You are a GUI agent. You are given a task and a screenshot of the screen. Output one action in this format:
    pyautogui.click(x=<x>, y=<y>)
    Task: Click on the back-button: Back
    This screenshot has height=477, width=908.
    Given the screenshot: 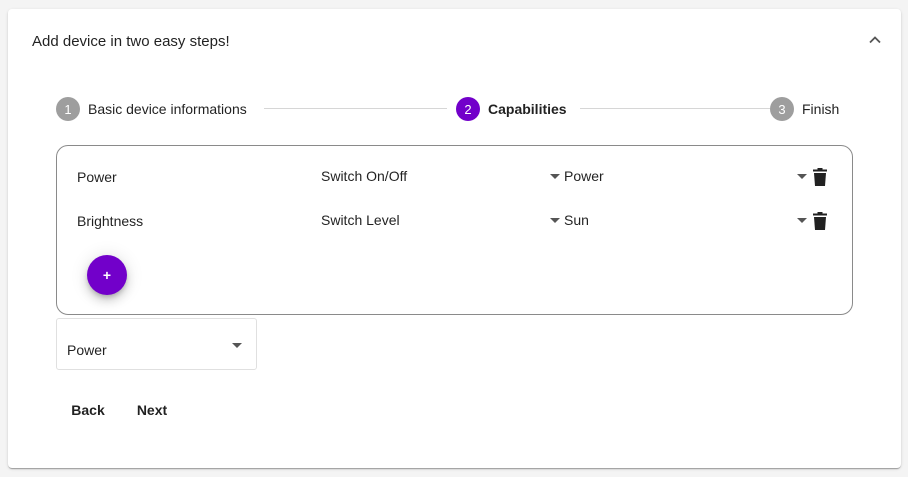 What is the action you would take?
    pyautogui.click(x=88, y=410)
    